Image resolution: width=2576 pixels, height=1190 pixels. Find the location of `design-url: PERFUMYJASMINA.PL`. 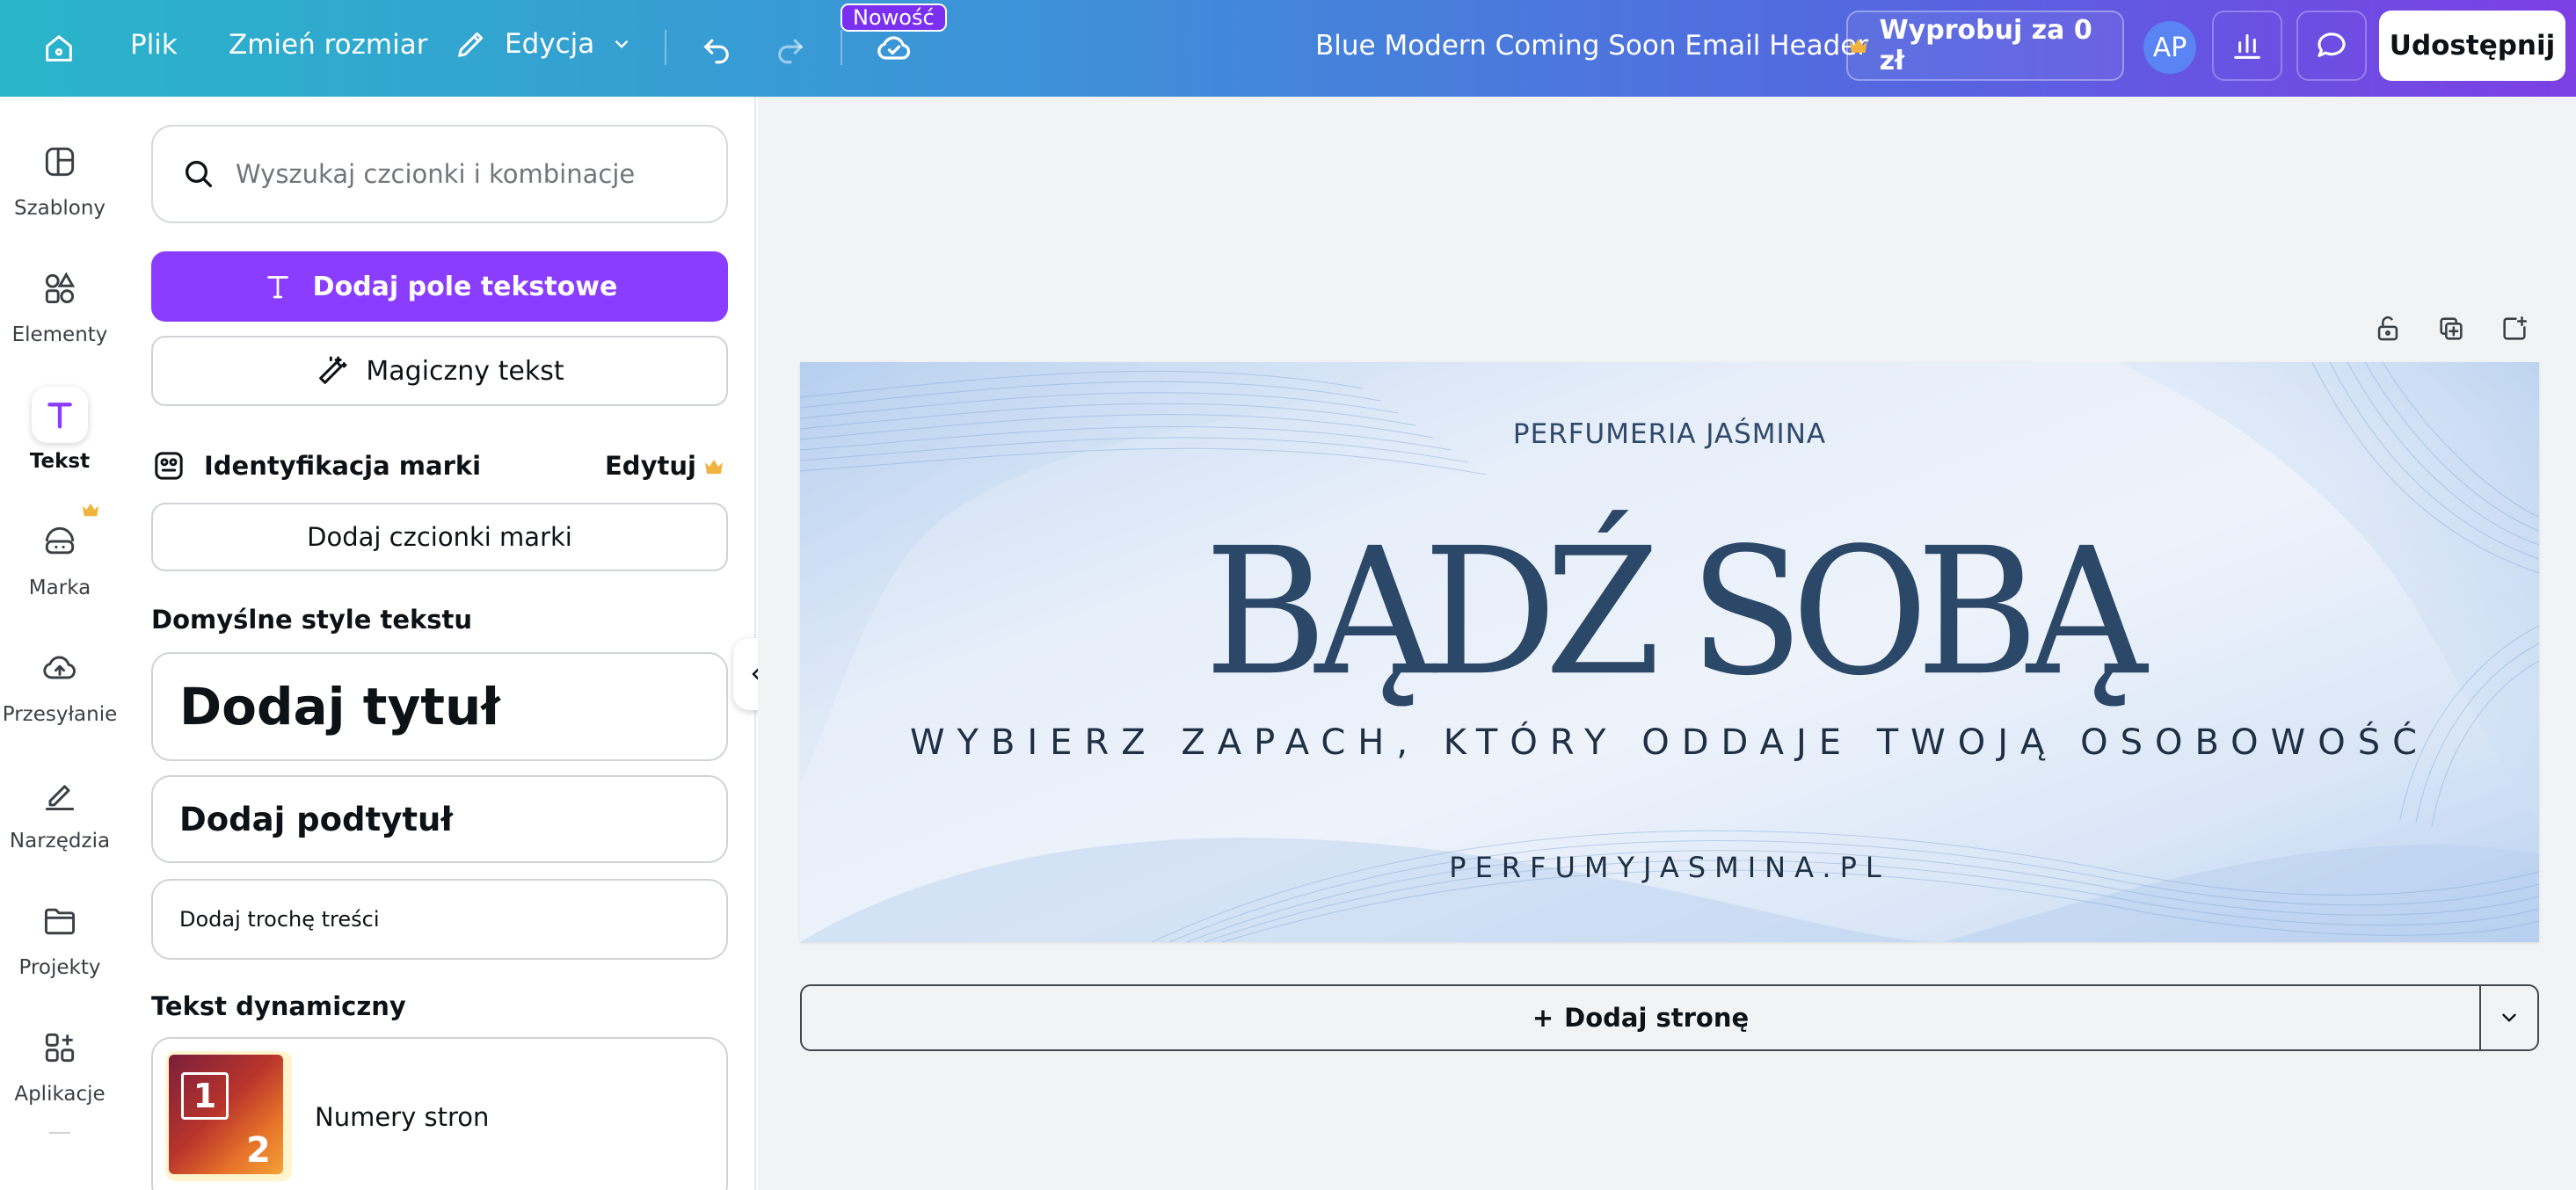

design-url: PERFUMYJASMINA.PL is located at coordinates (1669, 867).